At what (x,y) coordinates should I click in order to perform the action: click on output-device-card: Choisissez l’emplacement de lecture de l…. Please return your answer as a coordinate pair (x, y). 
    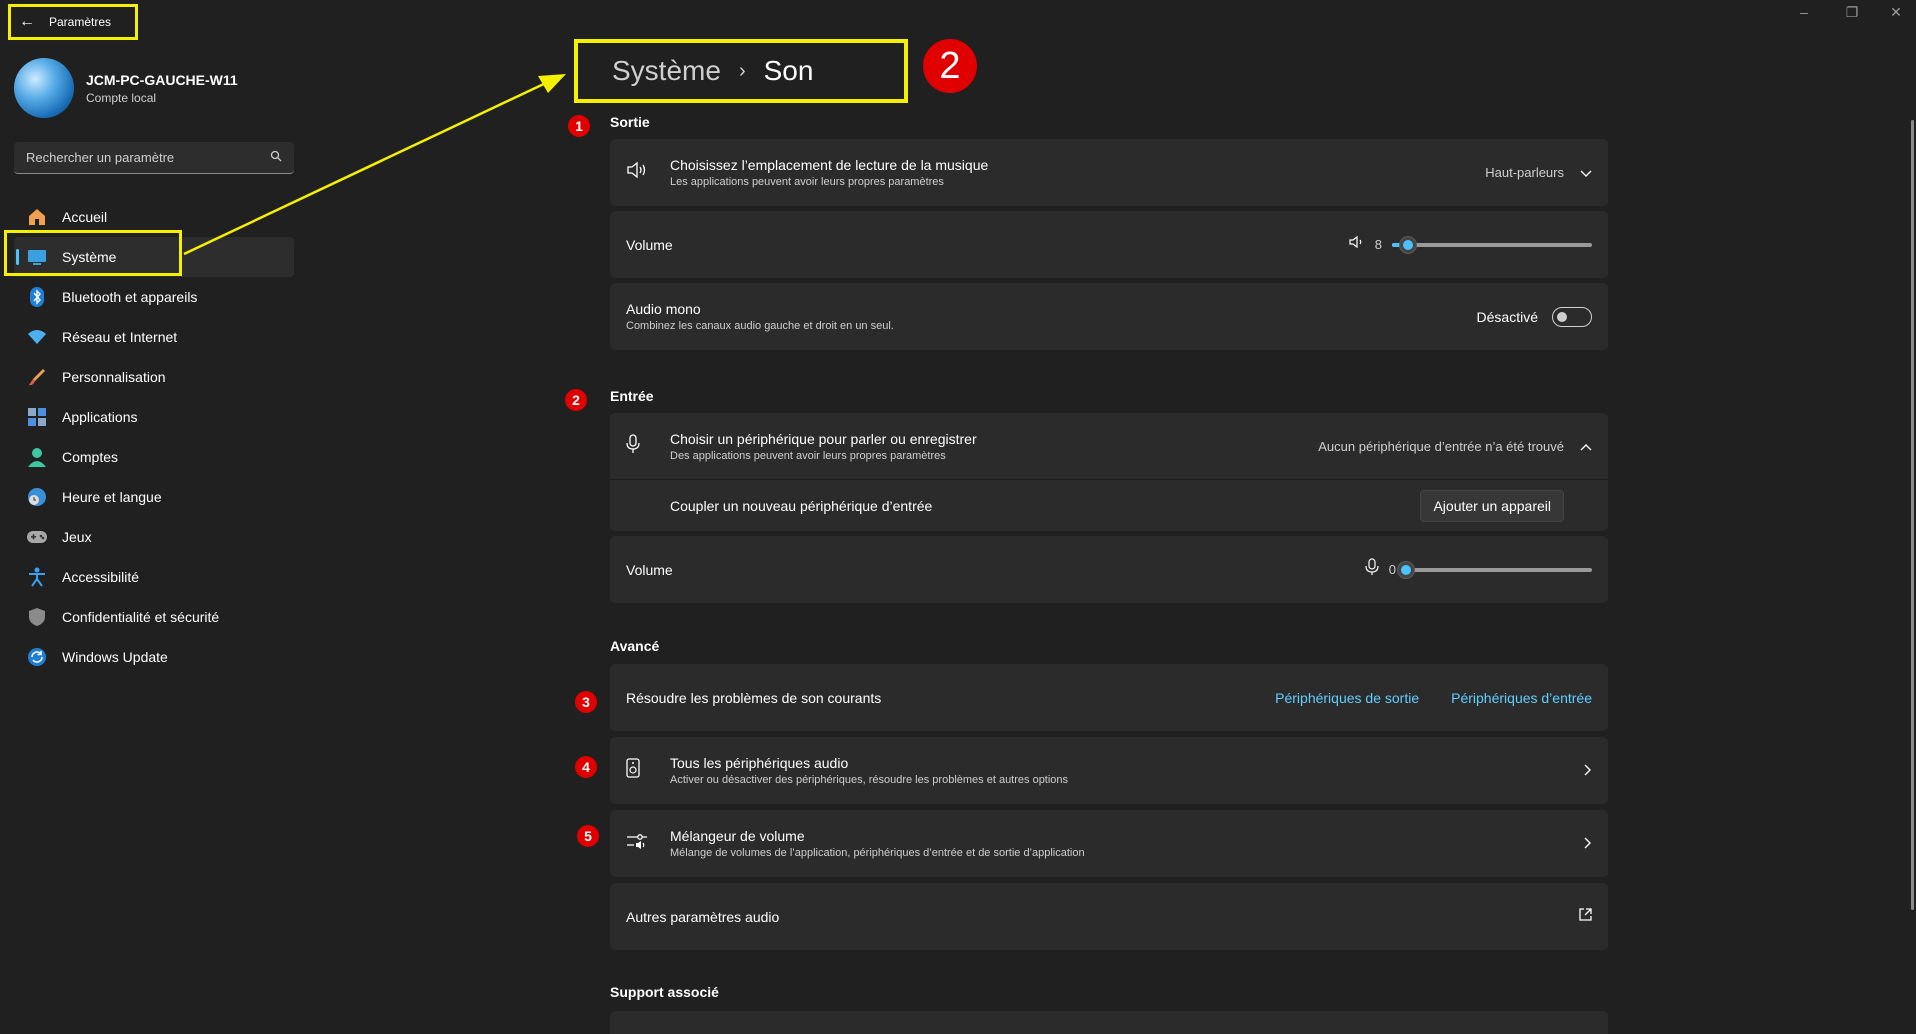
    Looking at the image, I should click on (1109, 172).